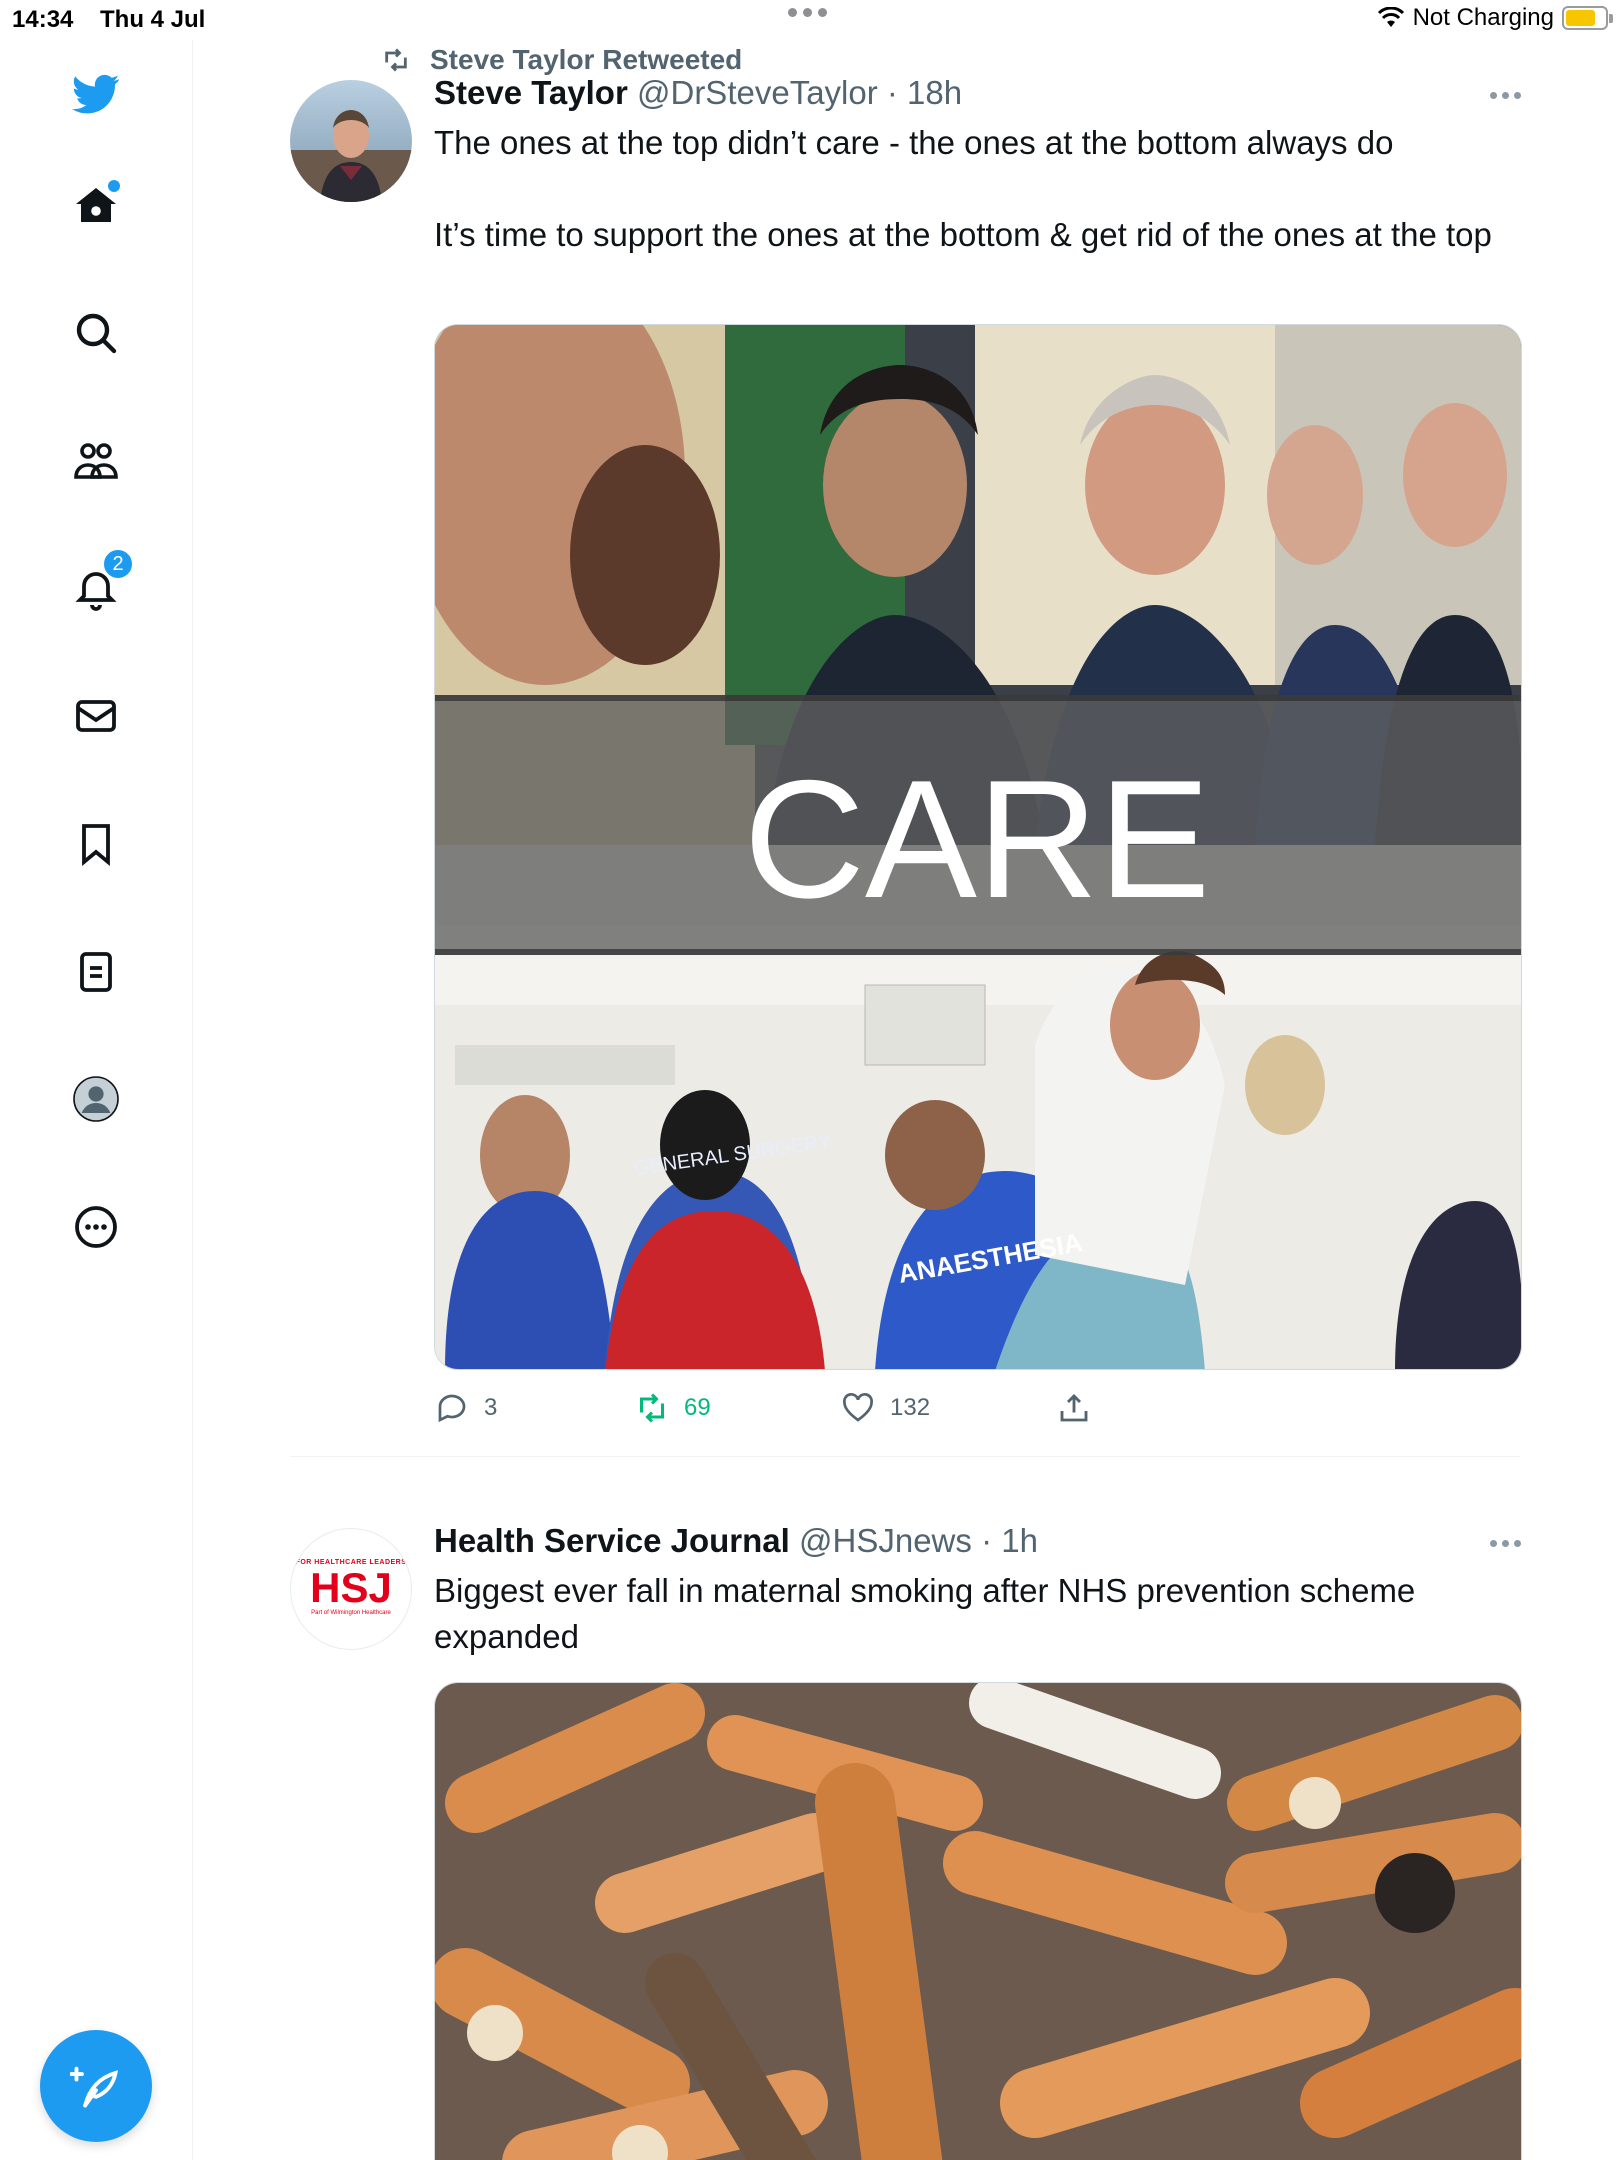 The width and height of the screenshot is (1620, 2160). I want to click on tweet-divider, so click(905, 1456).